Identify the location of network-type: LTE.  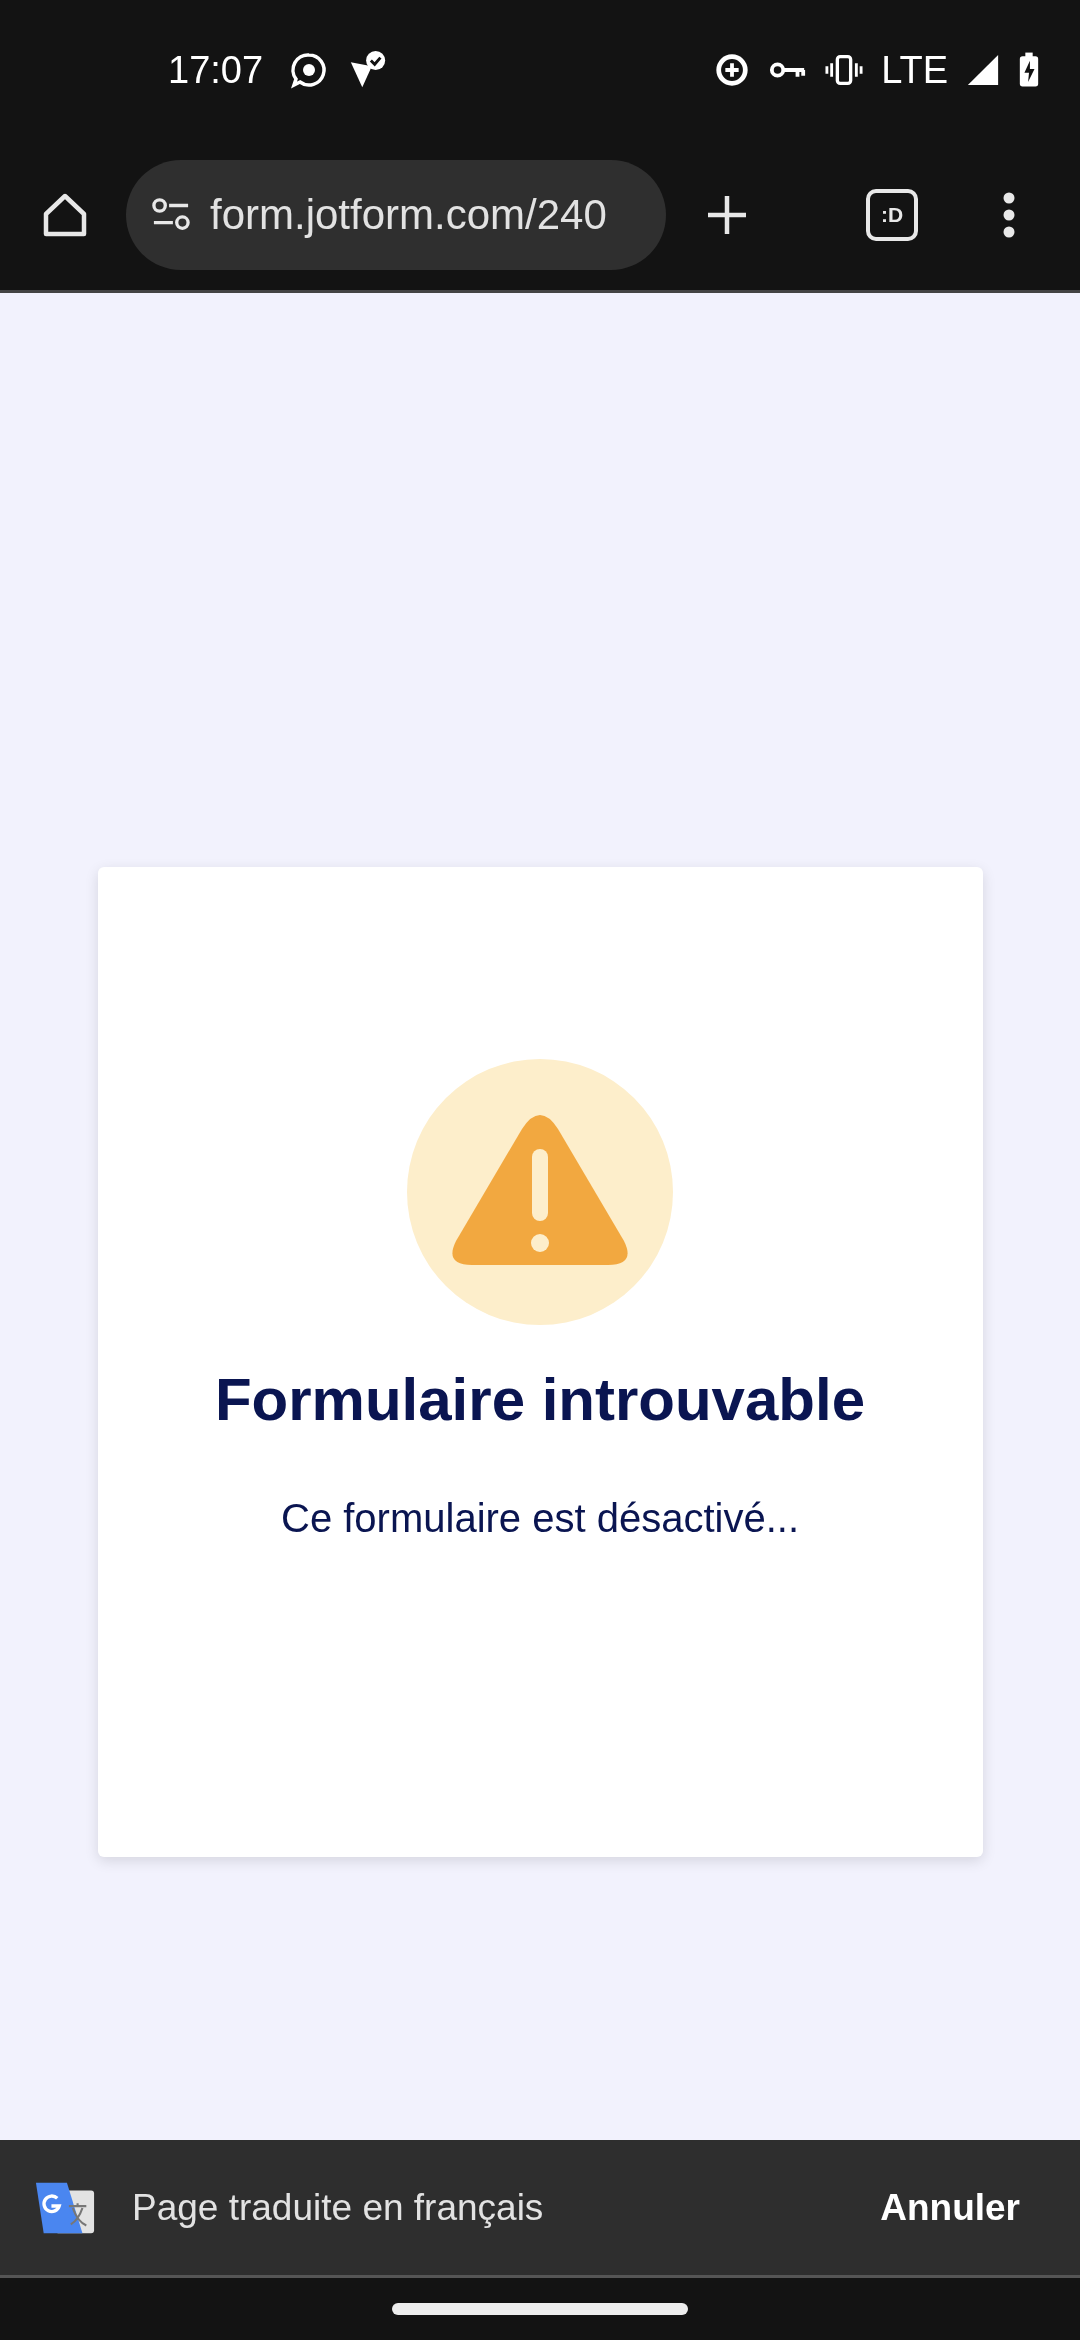
(914, 70).